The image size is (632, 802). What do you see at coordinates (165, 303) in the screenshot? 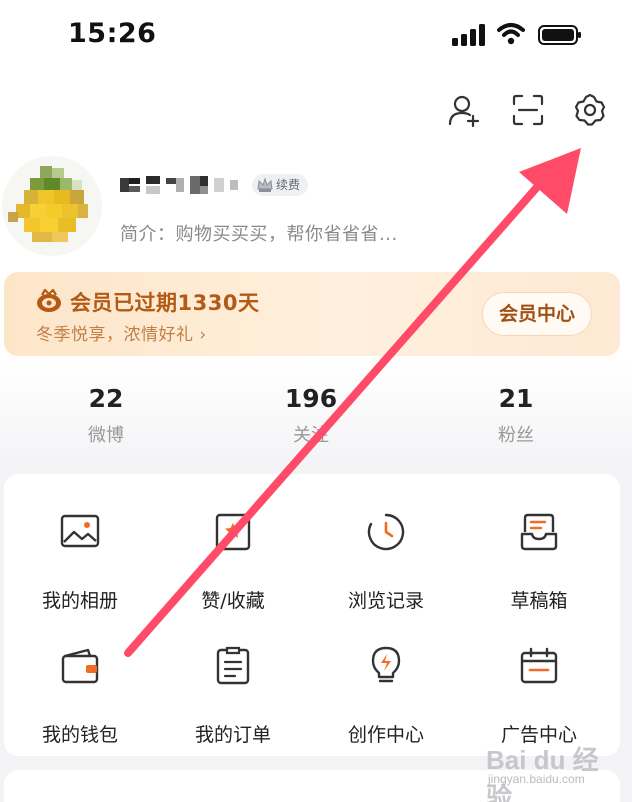
I see `vip-status-title: 会员已过期1330天` at bounding box center [165, 303].